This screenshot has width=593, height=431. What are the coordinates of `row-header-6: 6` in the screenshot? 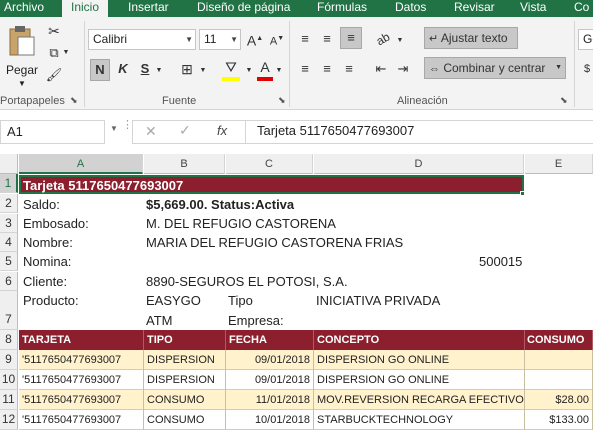 It's located at (9, 281).